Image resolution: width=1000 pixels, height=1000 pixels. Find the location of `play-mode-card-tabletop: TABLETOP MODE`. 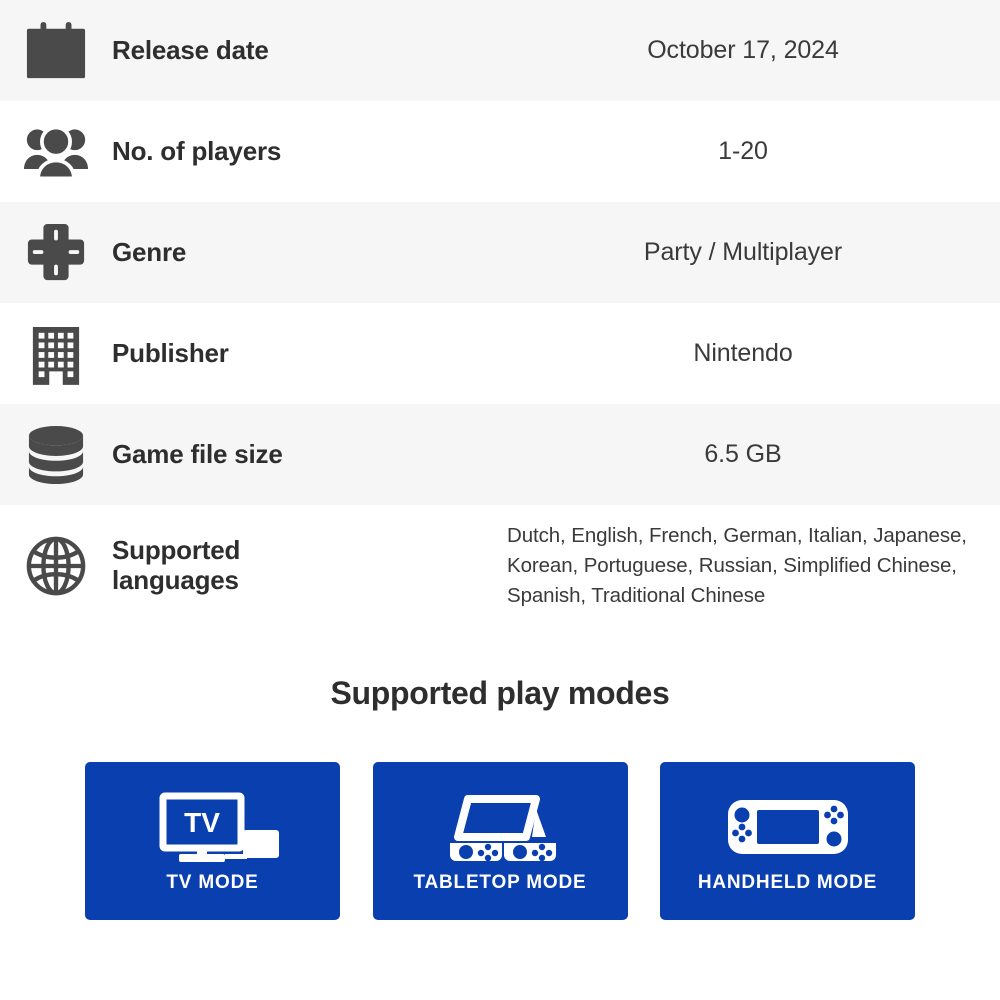

play-mode-card-tabletop: TABLETOP MODE is located at coordinates (500, 841).